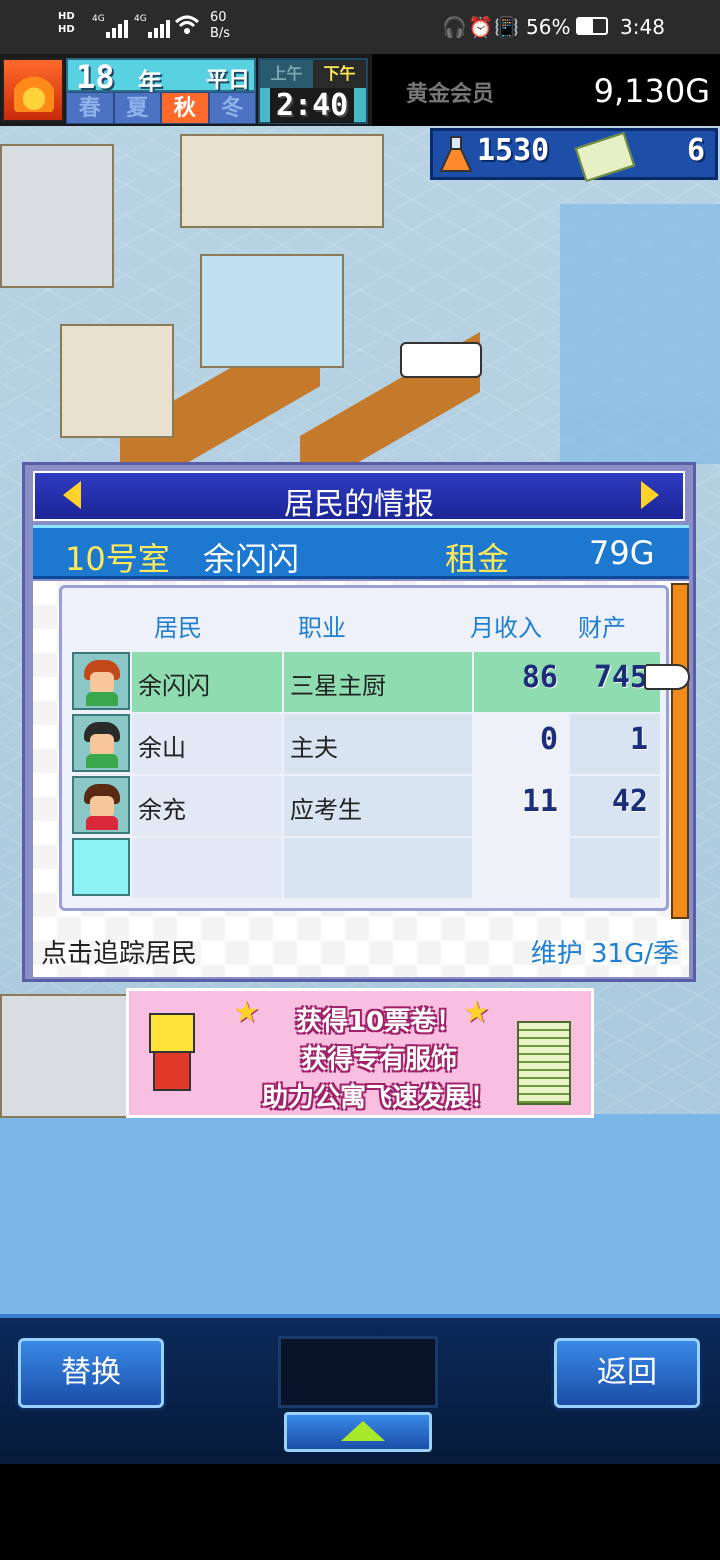 This screenshot has width=720, height=1560. What do you see at coordinates (162, 810) in the screenshot?
I see `resident-name: 余充` at bounding box center [162, 810].